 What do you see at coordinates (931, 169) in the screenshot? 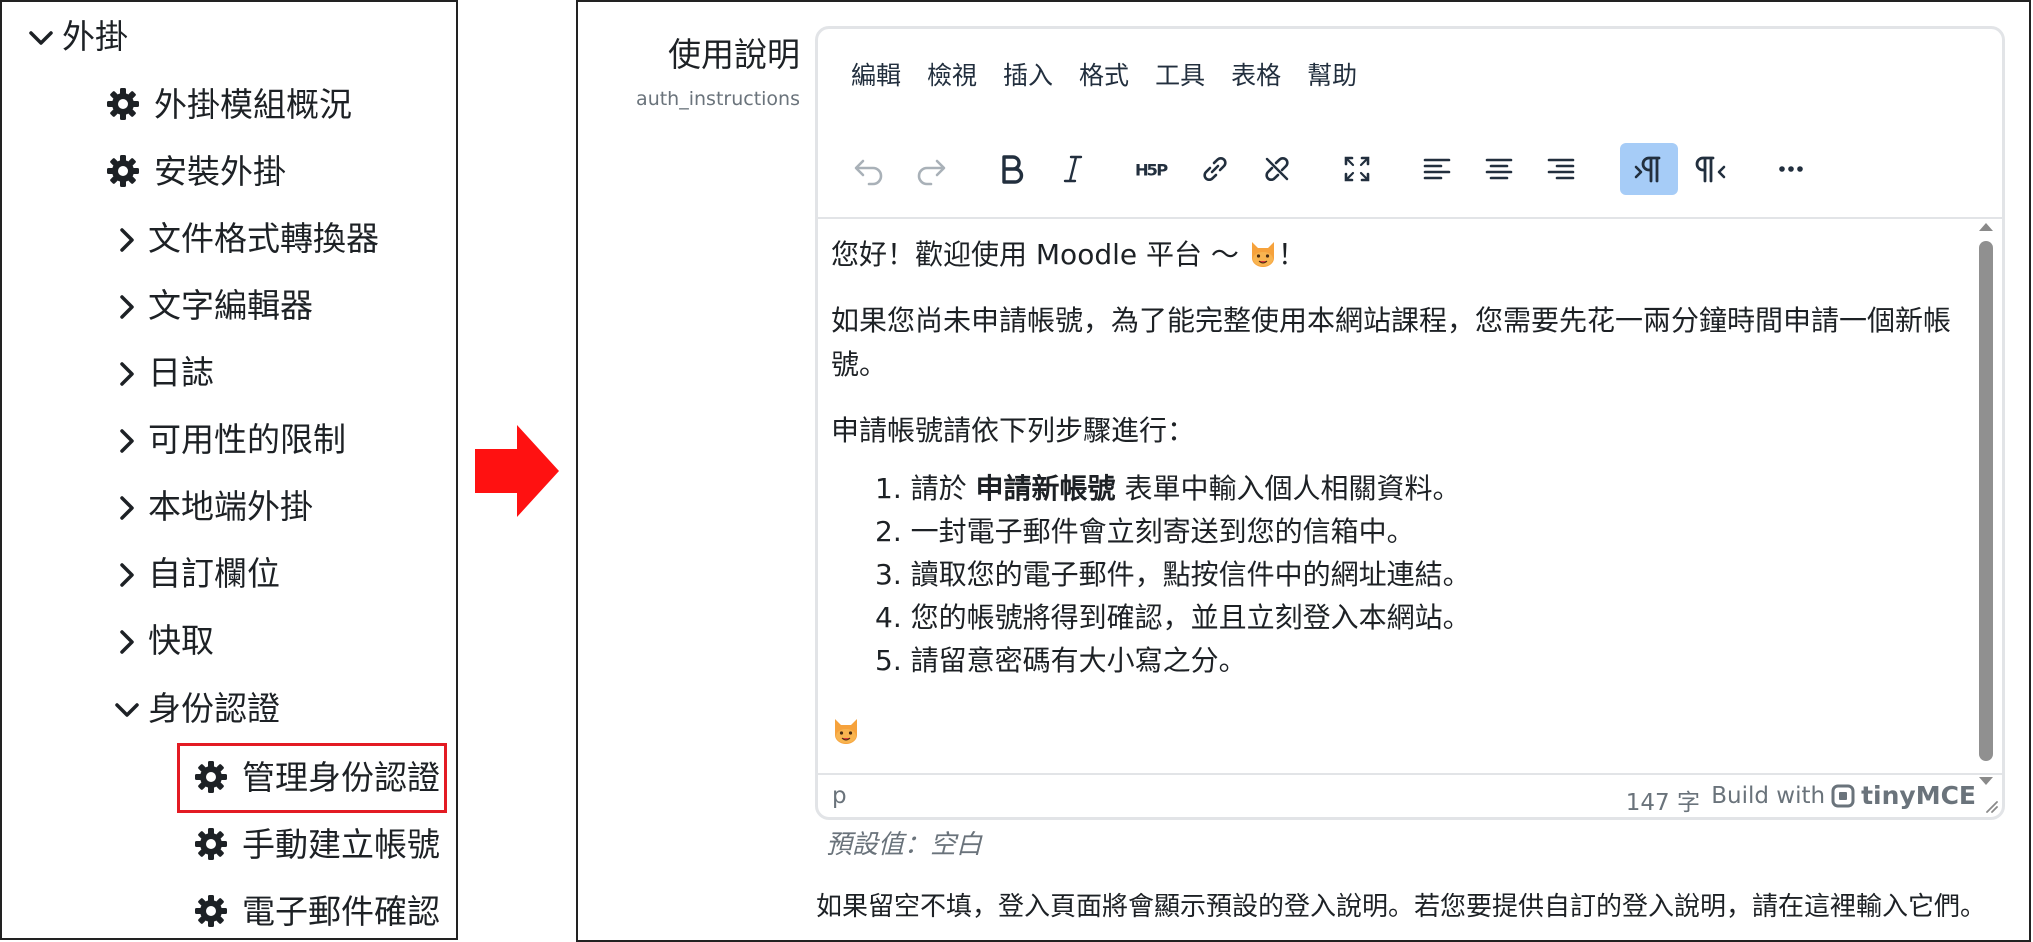
I see `redo-button` at bounding box center [931, 169].